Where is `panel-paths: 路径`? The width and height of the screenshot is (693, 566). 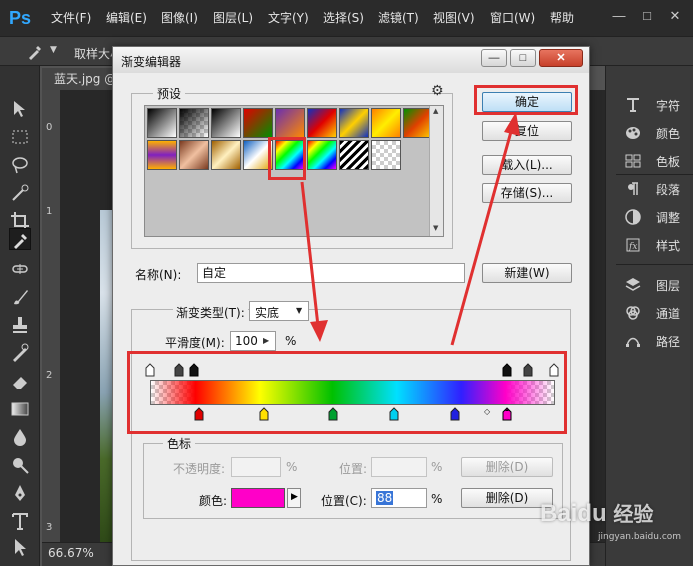 panel-paths: 路径 is located at coordinates (658, 341).